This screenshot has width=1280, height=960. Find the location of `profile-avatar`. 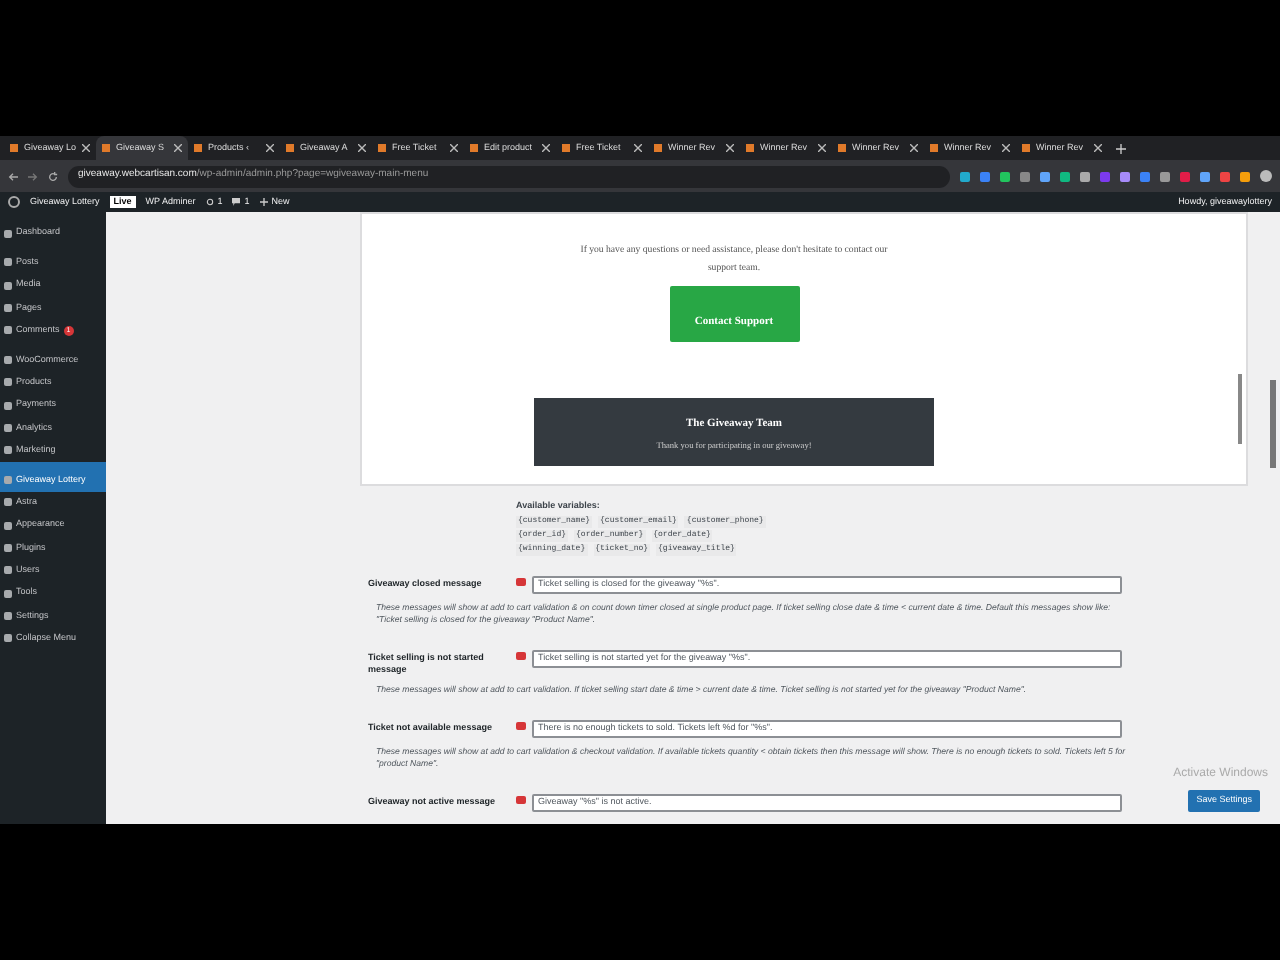

profile-avatar is located at coordinates (1266, 176).